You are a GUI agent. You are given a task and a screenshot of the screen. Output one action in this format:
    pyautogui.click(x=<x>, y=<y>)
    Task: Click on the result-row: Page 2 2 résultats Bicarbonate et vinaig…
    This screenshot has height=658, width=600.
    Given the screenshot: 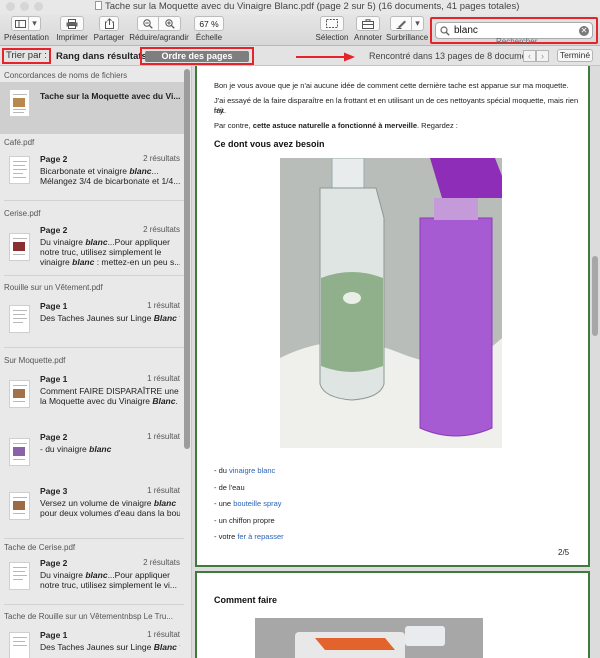 What is the action you would take?
    pyautogui.click(x=92, y=174)
    